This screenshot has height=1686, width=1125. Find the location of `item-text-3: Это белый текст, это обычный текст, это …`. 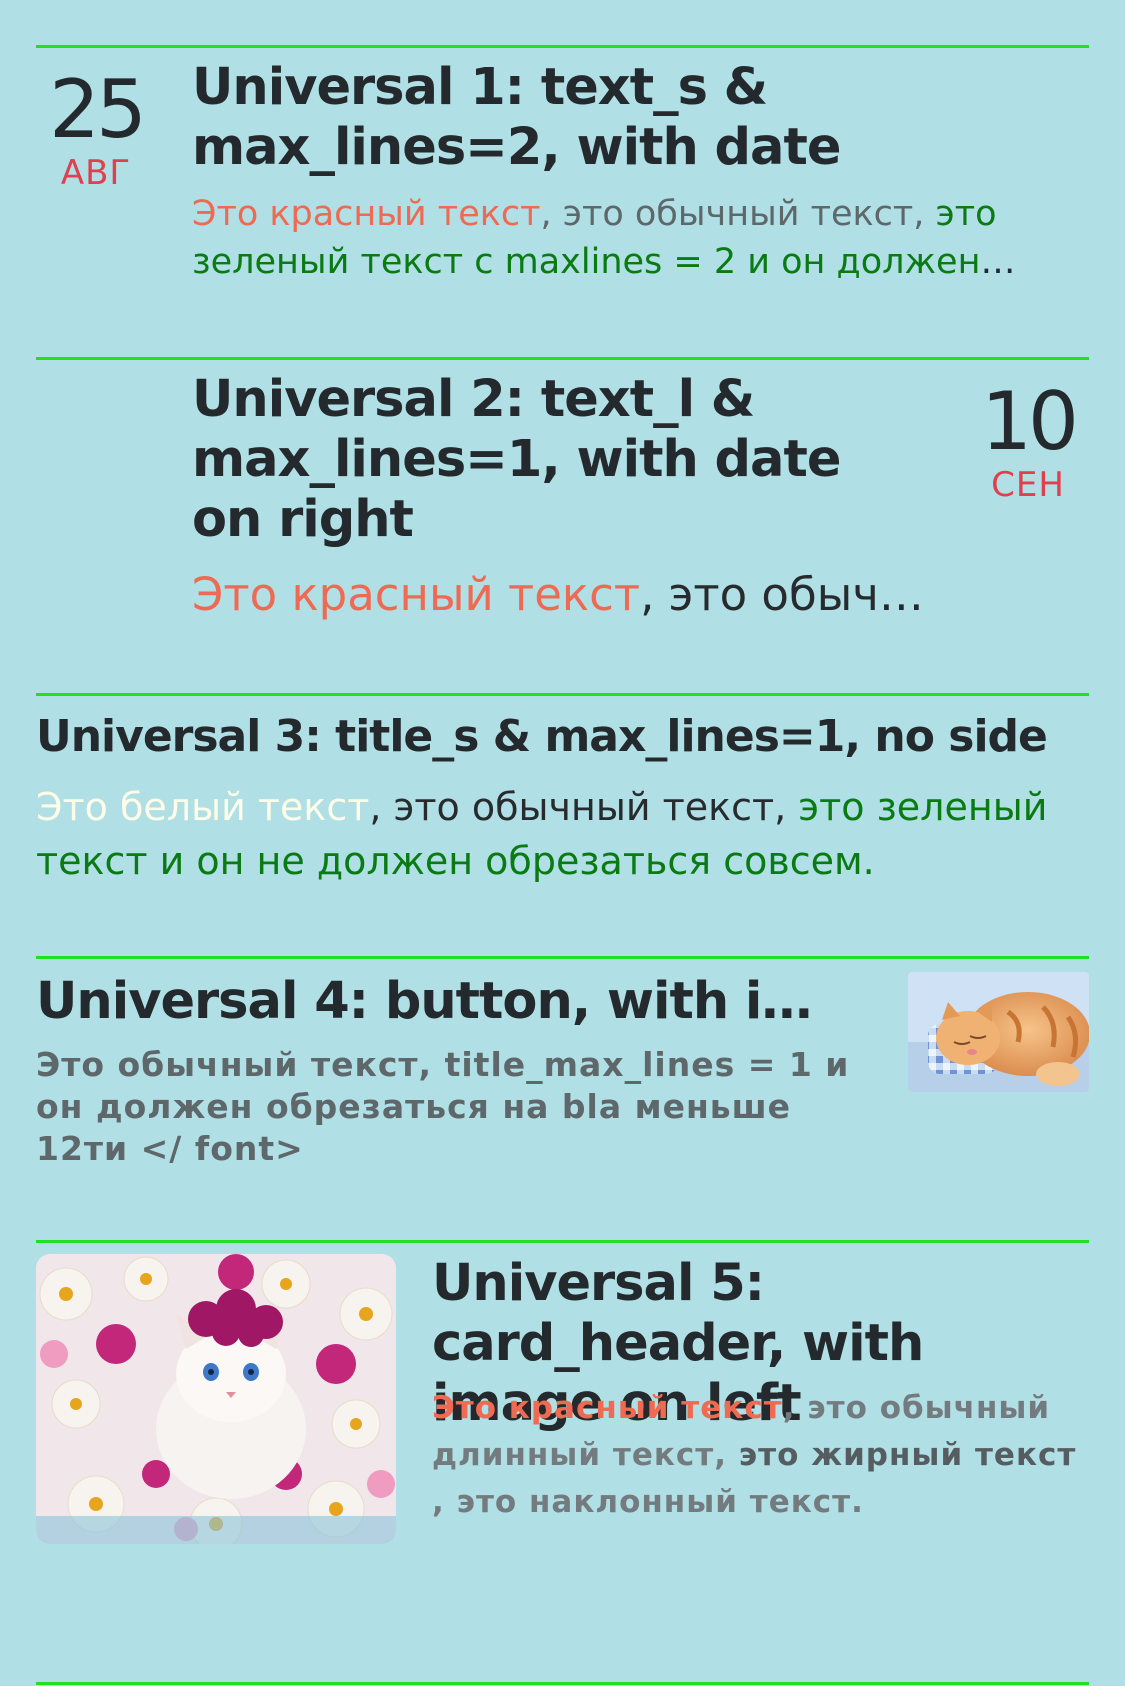

item-text-3: Это белый текст, это обычный текст, это … is located at coordinates (546, 834).